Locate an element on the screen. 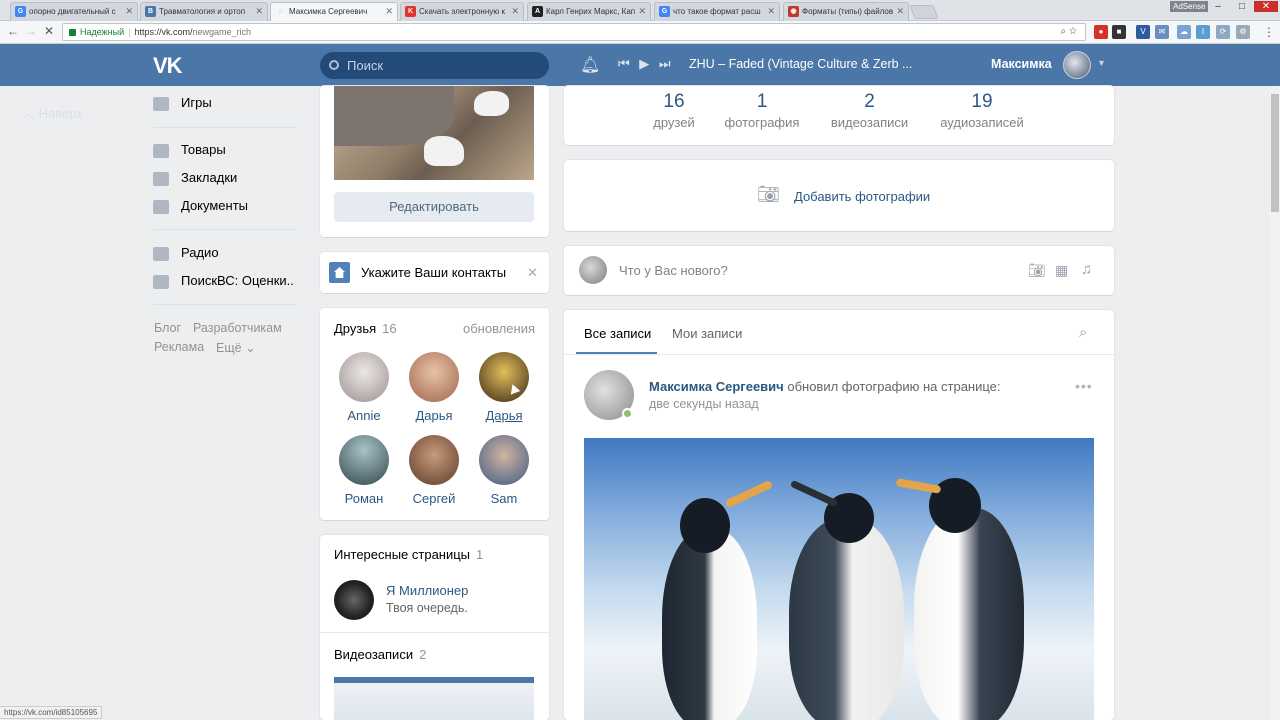 This screenshot has height=720, width=1280. maximize-icon: □ is located at coordinates (1242, 6).